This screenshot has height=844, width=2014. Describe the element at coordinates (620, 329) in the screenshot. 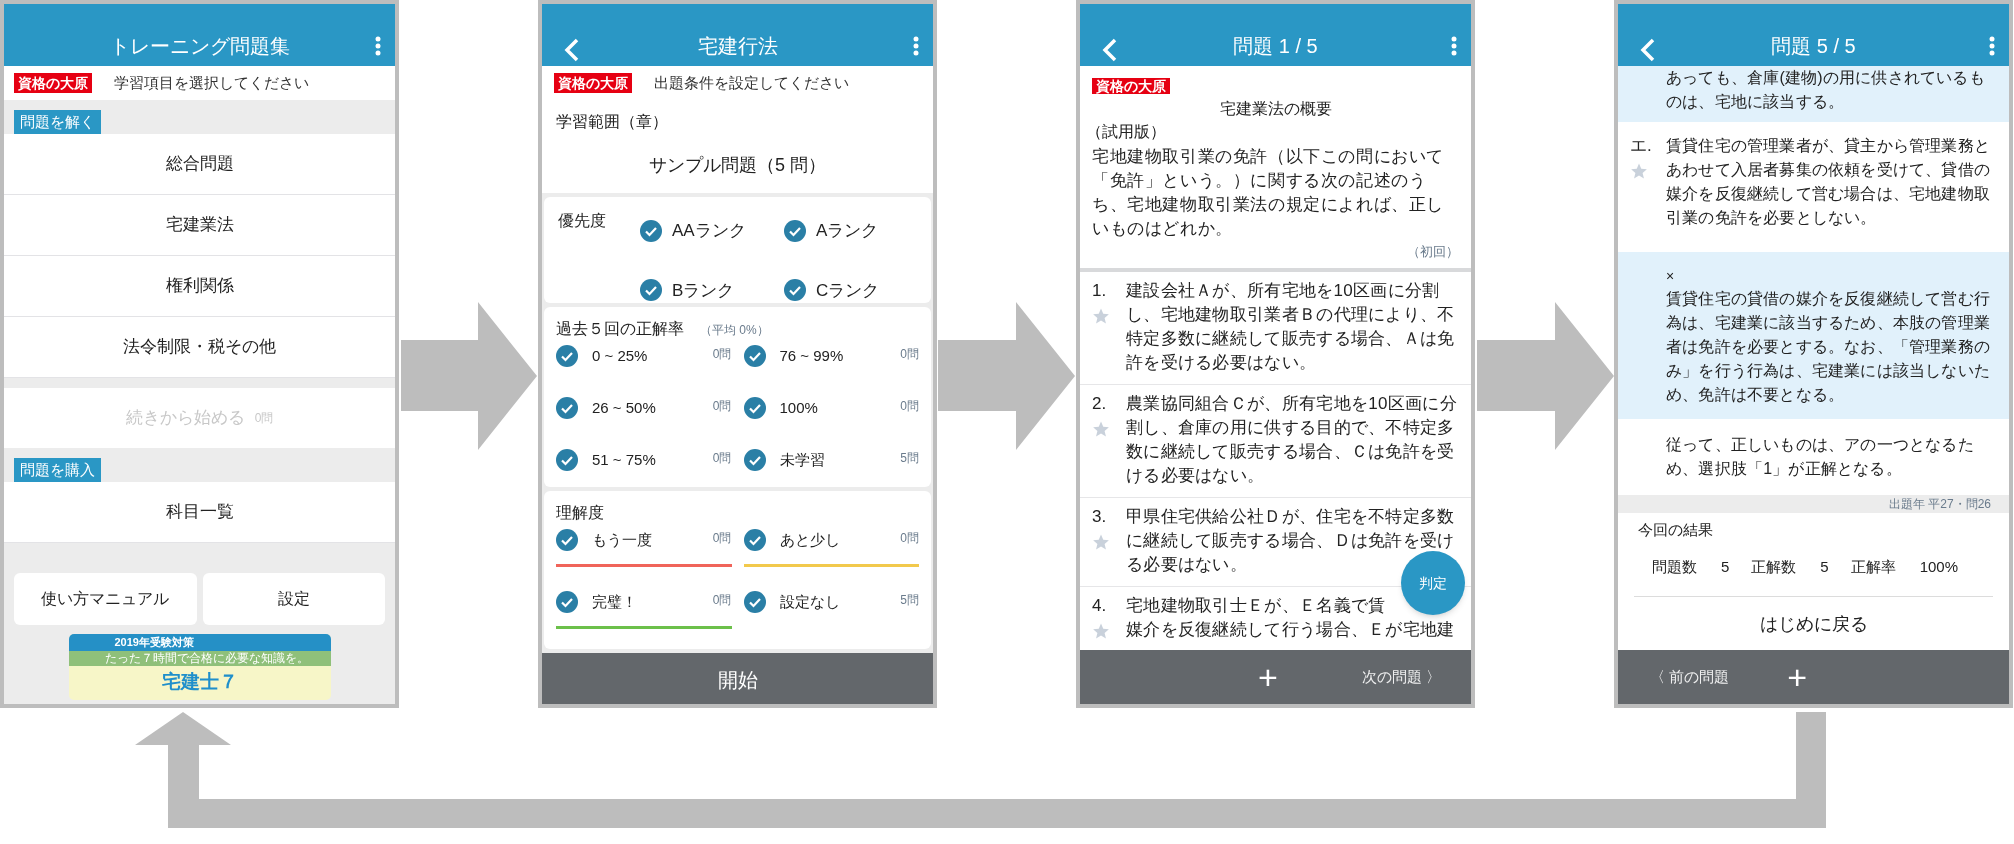

I see `card-title: 過去５回の正解率` at that location.